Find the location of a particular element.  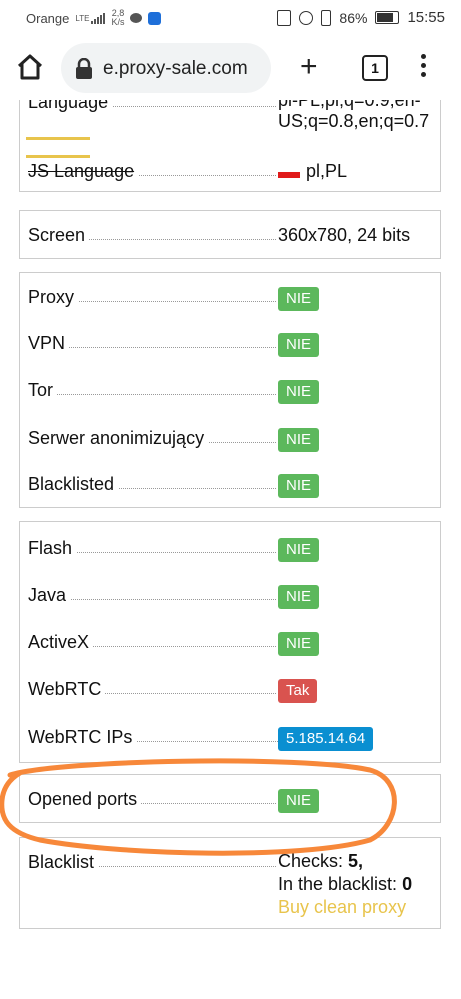

shield-app-icon is located at coordinates (155, 18).